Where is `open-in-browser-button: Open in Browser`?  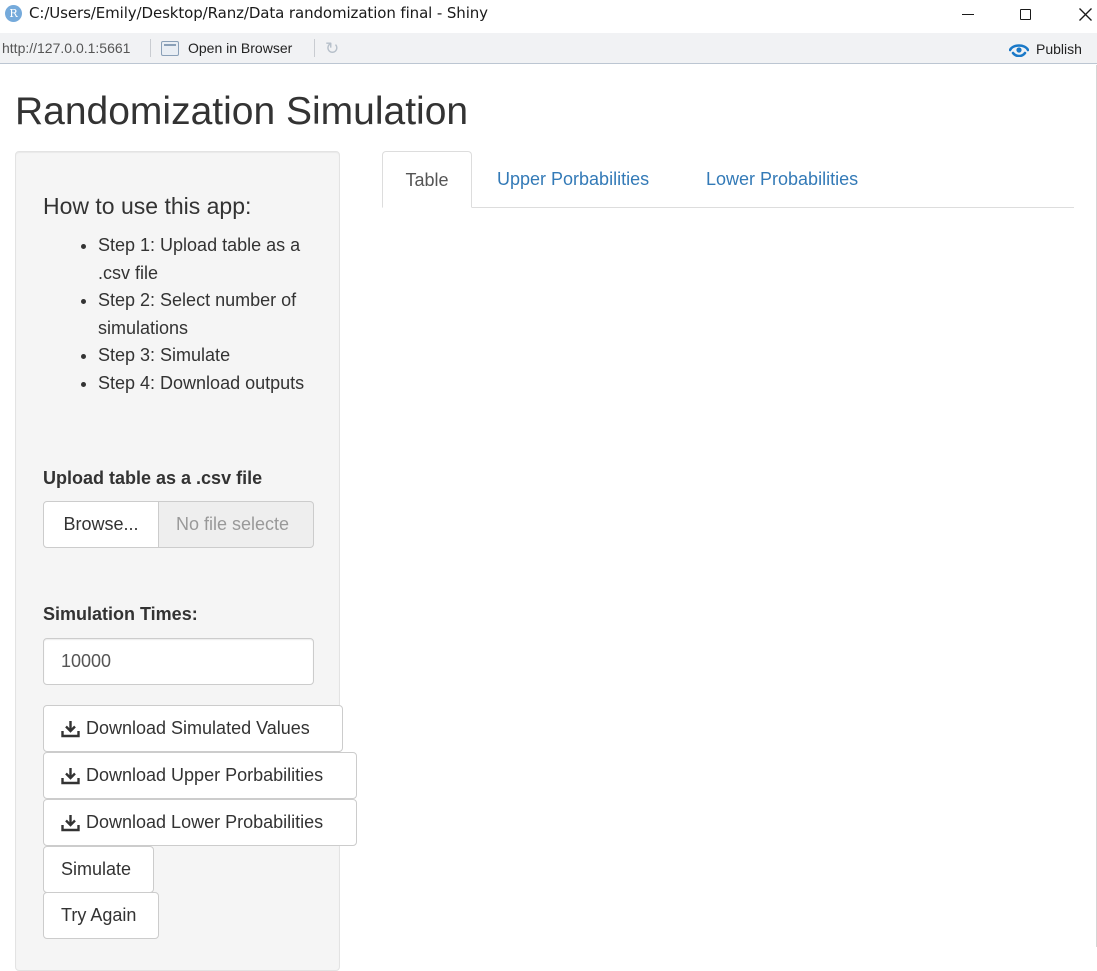 open-in-browser-button: Open in Browser is located at coordinates (226, 48).